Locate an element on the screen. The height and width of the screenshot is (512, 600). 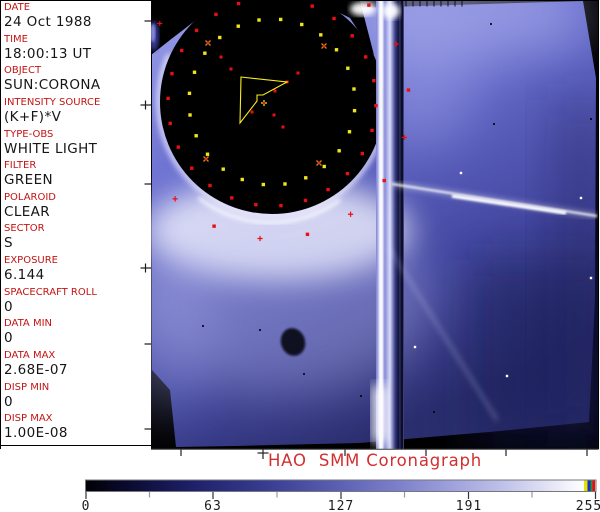
colorbar-saturation-stripes is located at coordinates (590, 485).